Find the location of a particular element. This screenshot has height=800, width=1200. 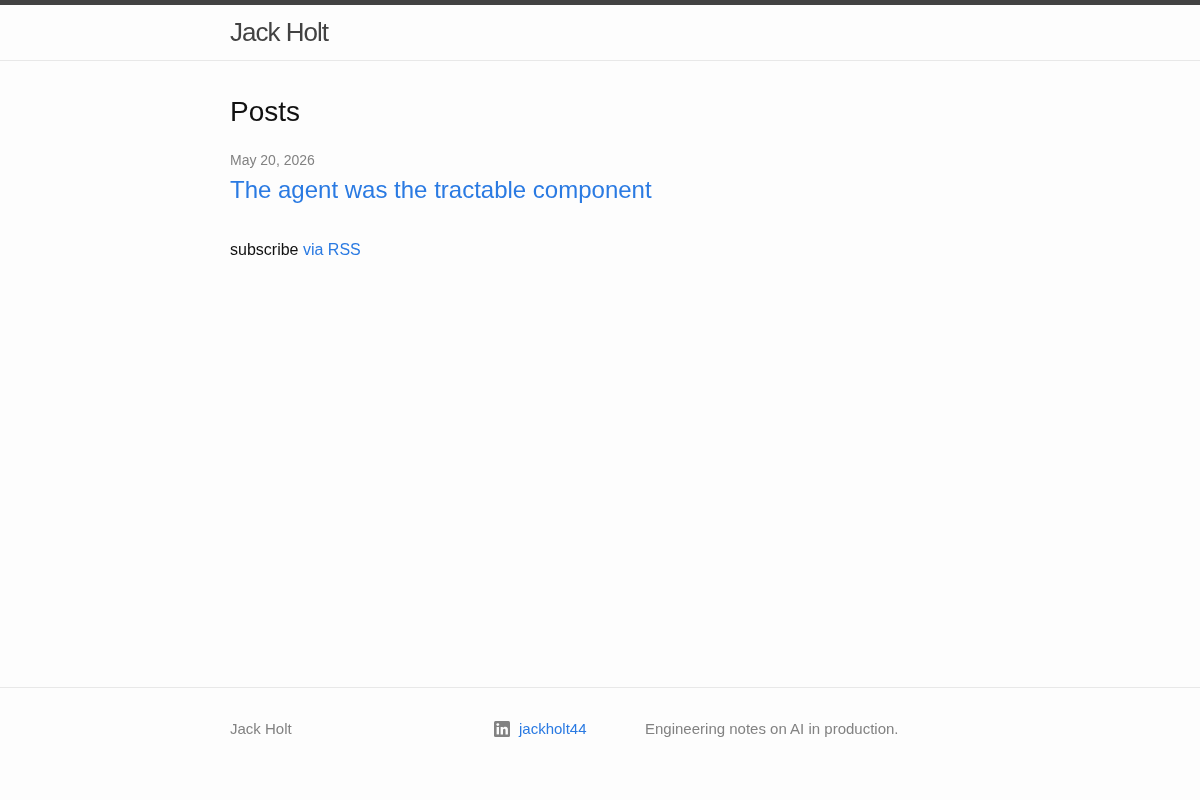

post-title-link: The agent was the tractable component is located at coordinates (441, 189).